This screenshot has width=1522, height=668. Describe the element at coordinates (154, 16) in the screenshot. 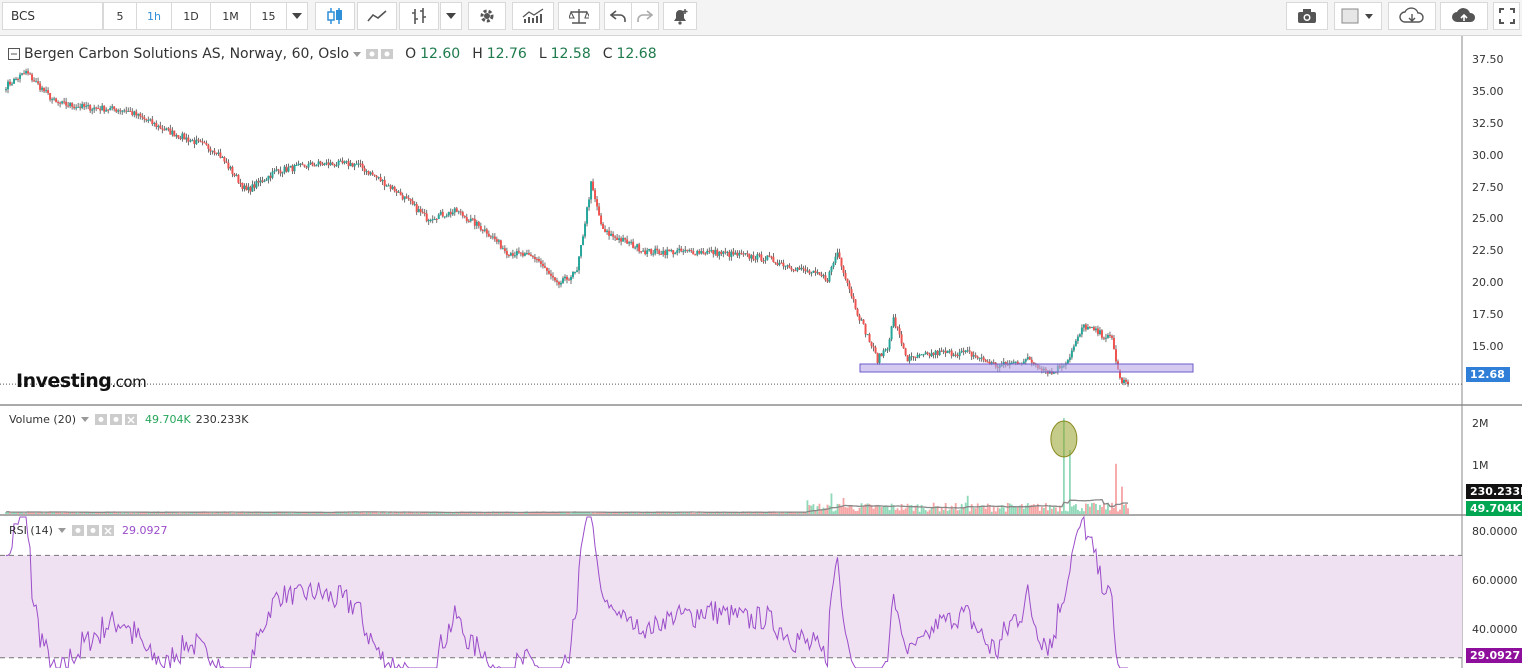

I see `interval-1h-button: 1h` at that location.